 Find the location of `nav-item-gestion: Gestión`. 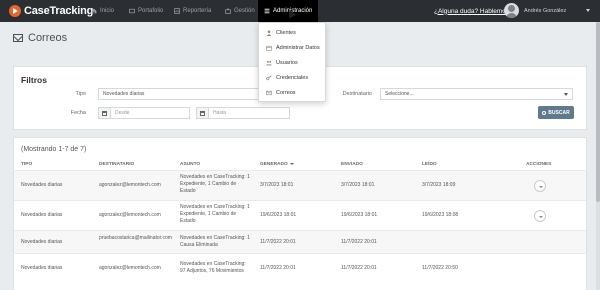

nav-item-gestion: Gestión is located at coordinates (240, 11).